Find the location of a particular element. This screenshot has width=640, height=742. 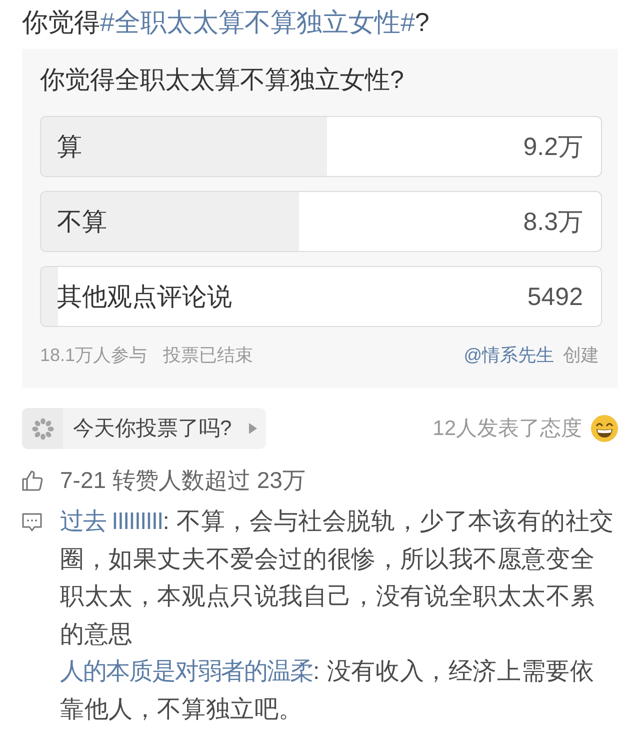

caret-icon is located at coordinates (252, 428).